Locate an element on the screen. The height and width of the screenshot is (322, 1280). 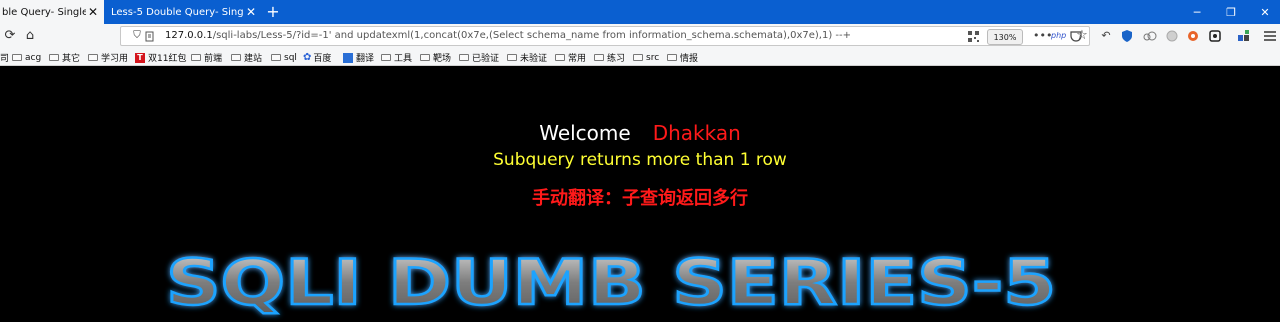
bookmark-item: 未验证 is located at coordinates (527, 57).